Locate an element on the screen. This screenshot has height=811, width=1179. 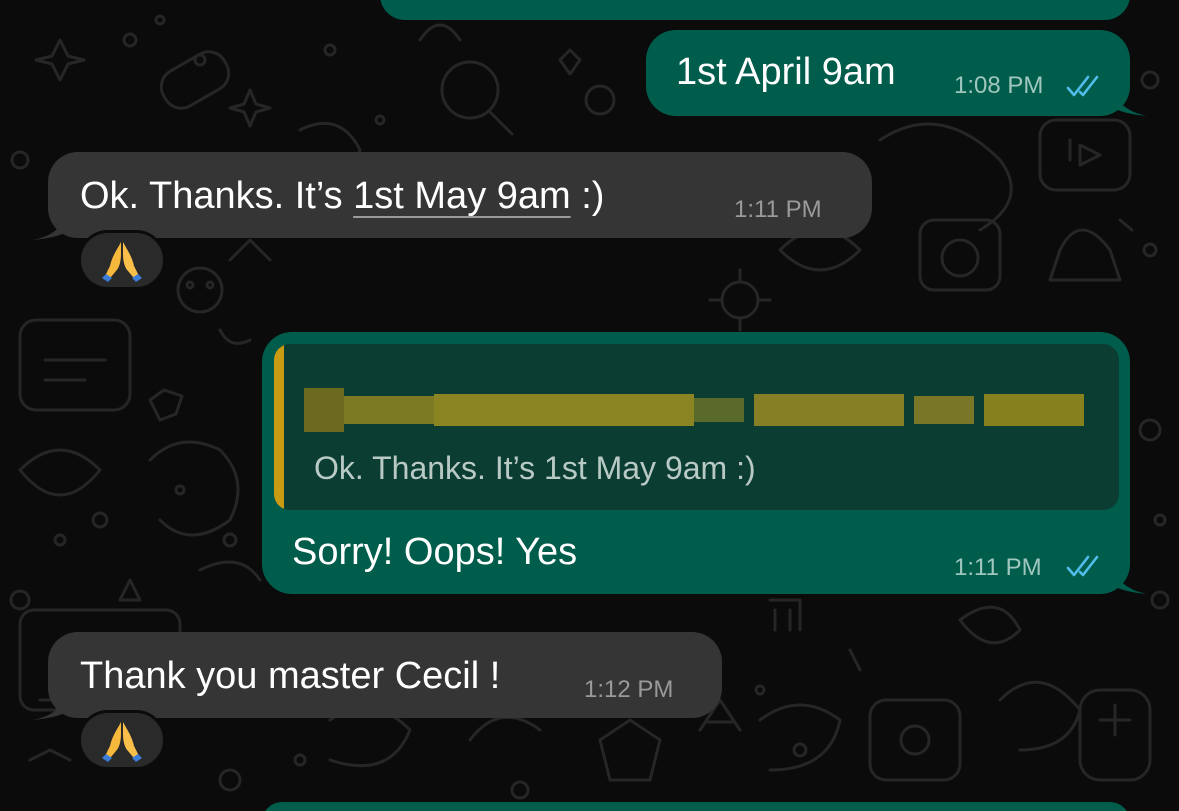
message-bubble-incoming: Ok. Thanks. It’s 1st May 9am :) 1:11 PM is located at coordinates (460, 195).